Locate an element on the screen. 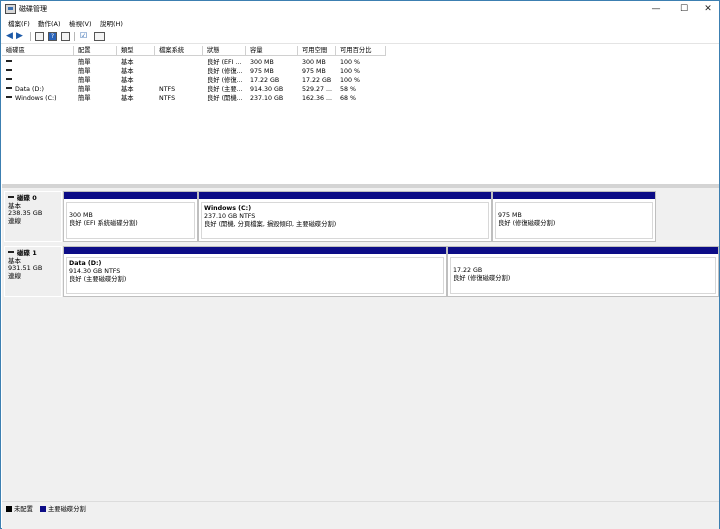 The image size is (720, 529). column-header-free-space: 可用空間 is located at coordinates (317, 51).